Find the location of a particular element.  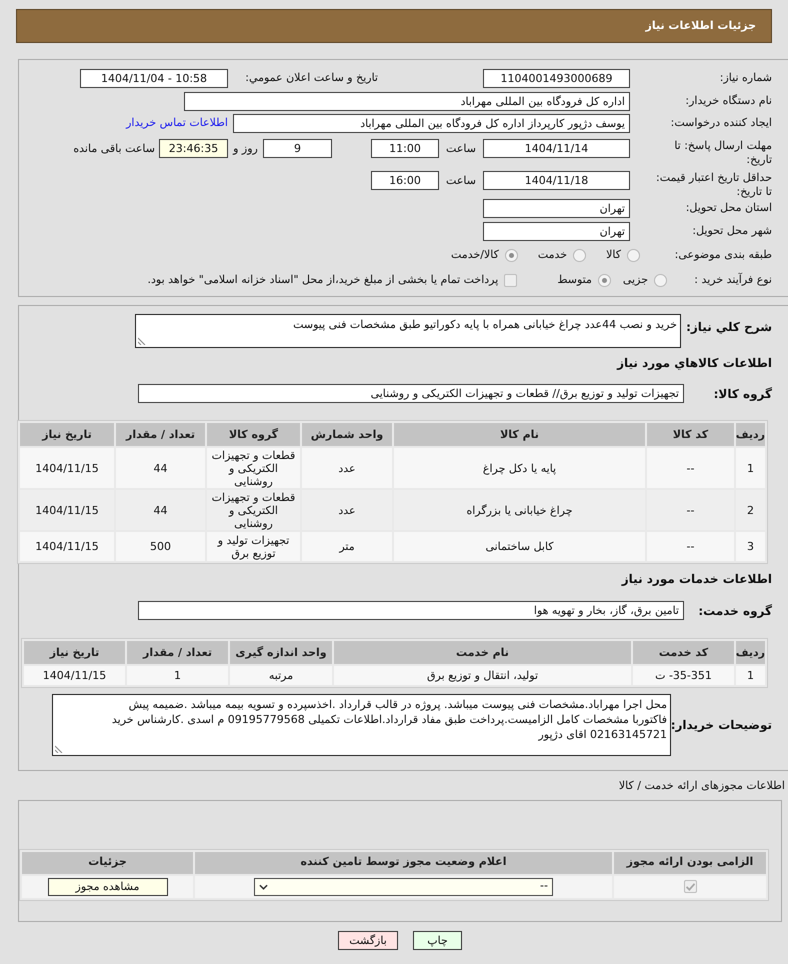

column-header: نام کالا is located at coordinates (519, 434).